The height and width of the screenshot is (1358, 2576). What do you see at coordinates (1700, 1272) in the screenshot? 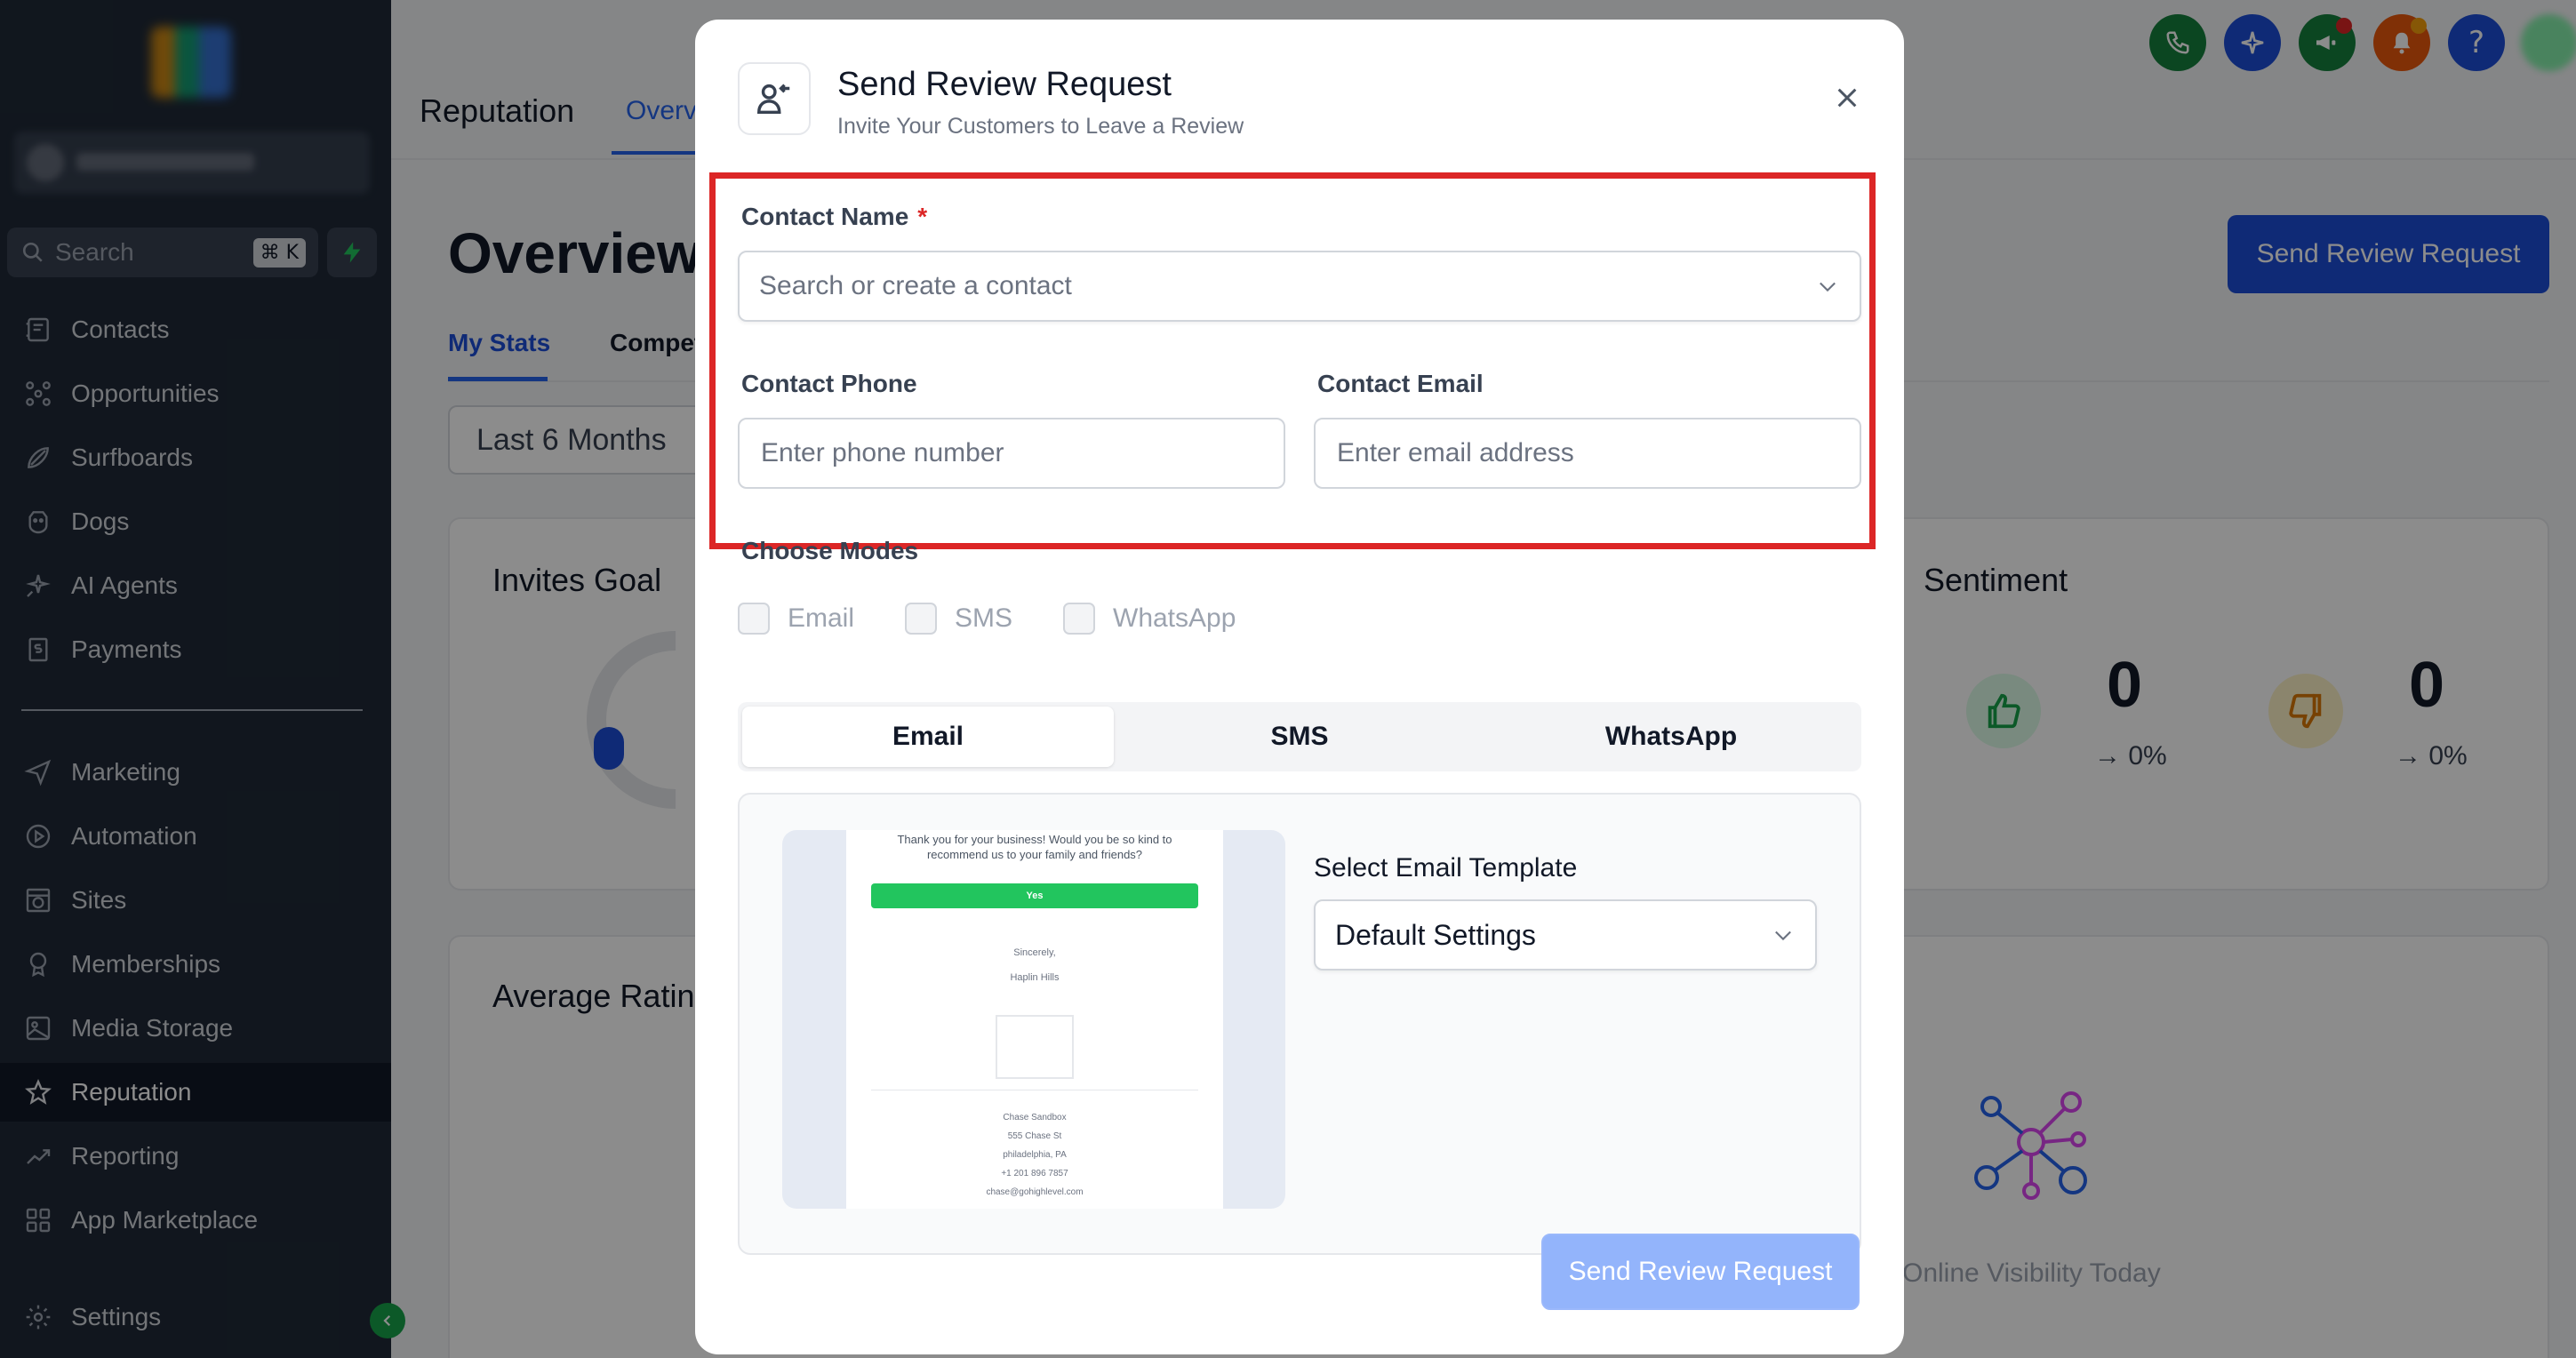
I see `submit-review-request-button: Send Review Request` at bounding box center [1700, 1272].